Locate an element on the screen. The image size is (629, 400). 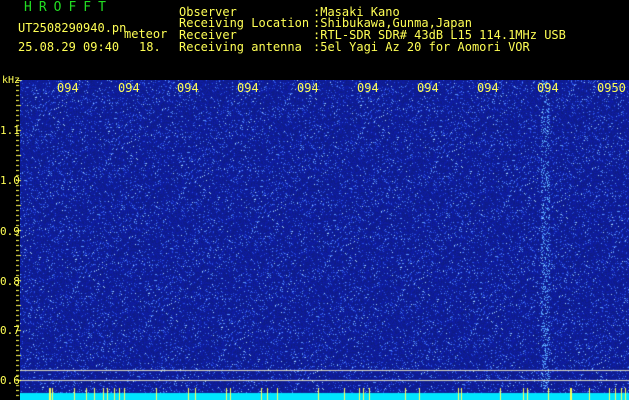
y-tick-label: 0.9 is located at coordinates (10, 231).